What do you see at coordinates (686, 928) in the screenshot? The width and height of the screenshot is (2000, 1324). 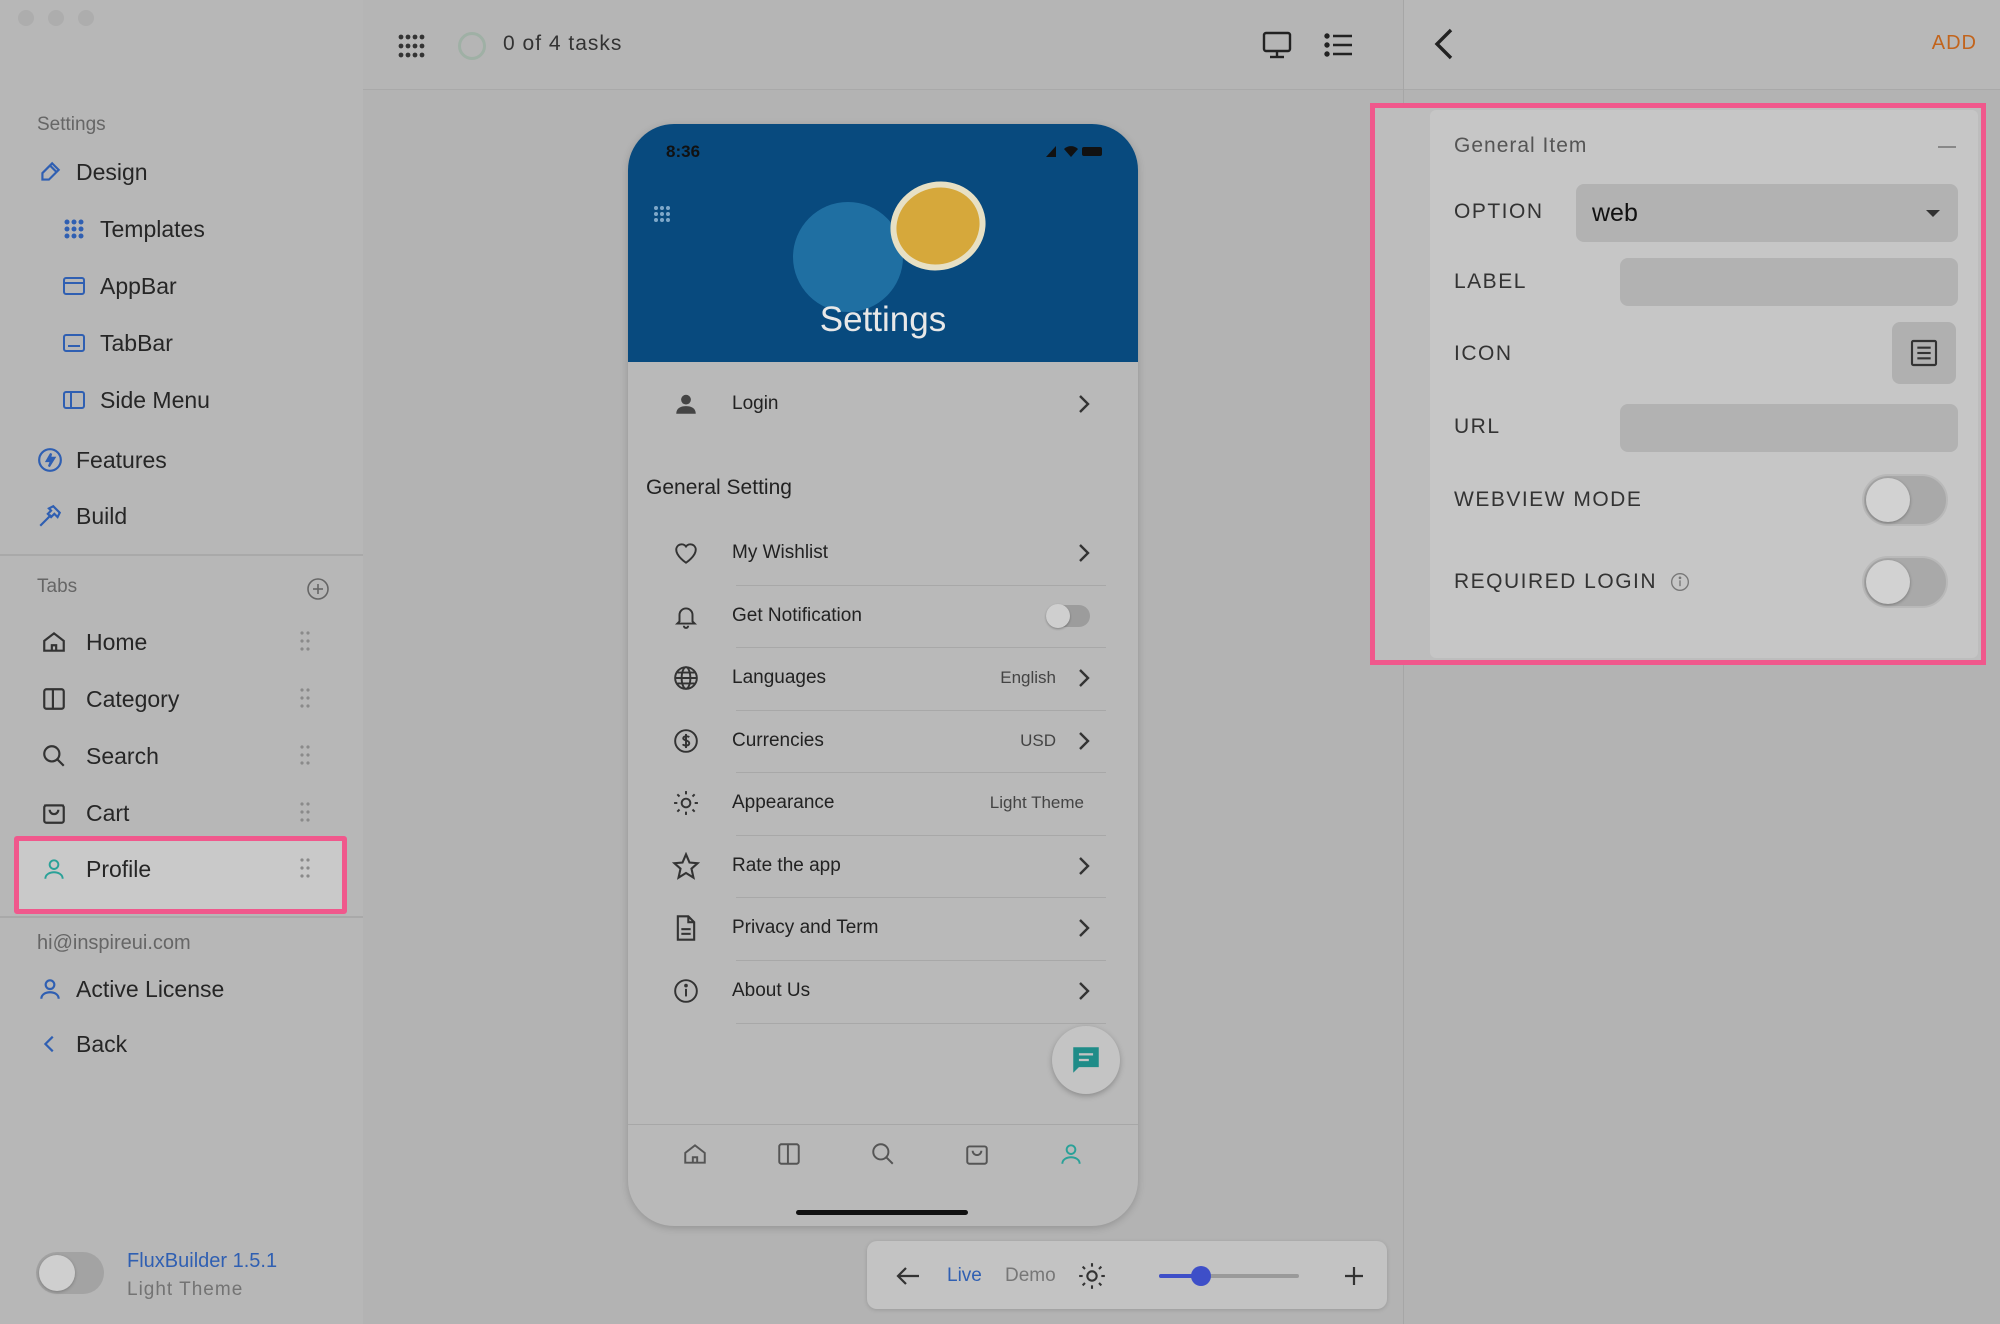 I see `document-icon` at bounding box center [686, 928].